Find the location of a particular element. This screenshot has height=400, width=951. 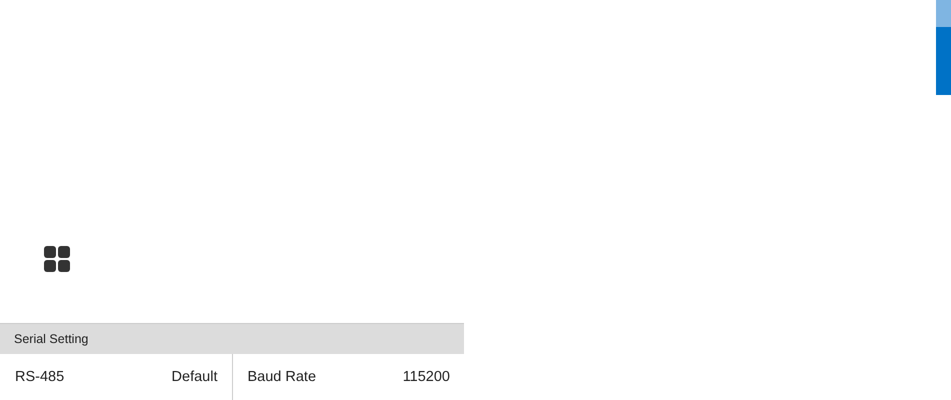

scroll-bar is located at coordinates (943, 47).